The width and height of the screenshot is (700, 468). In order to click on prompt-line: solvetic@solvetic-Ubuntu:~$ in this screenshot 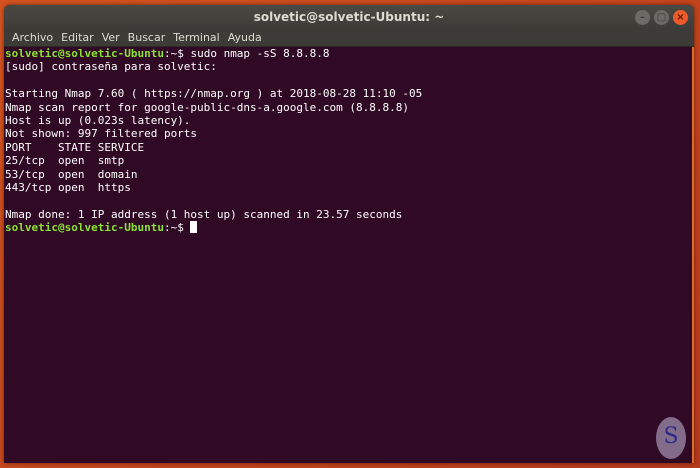, I will do `click(349, 227)`.